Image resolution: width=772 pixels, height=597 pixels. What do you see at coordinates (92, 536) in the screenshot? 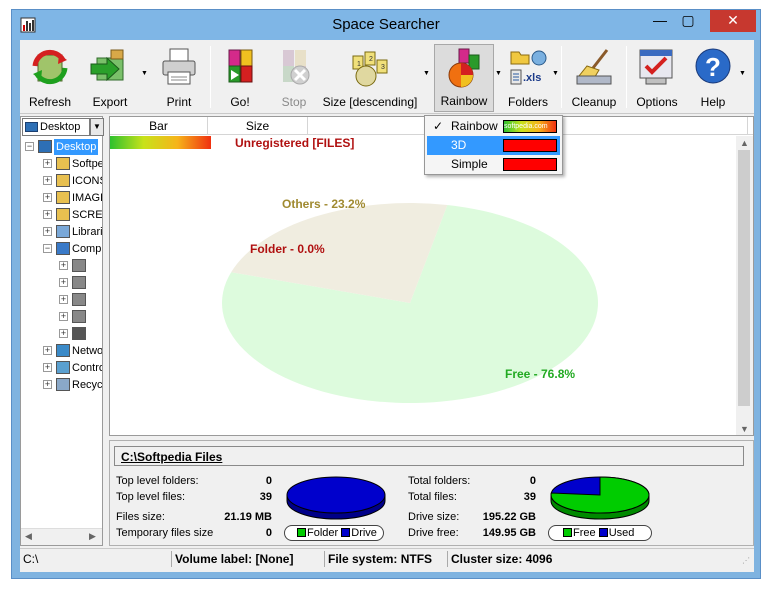
I see `scroll-right-icon: ▶` at bounding box center [92, 536].